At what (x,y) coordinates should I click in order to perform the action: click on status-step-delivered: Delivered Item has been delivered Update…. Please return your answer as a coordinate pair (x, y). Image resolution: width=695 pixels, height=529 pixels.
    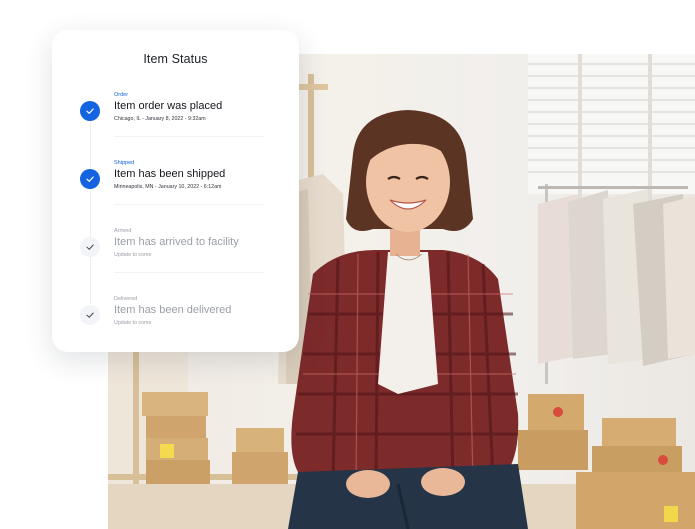
    Looking at the image, I should click on (175, 326).